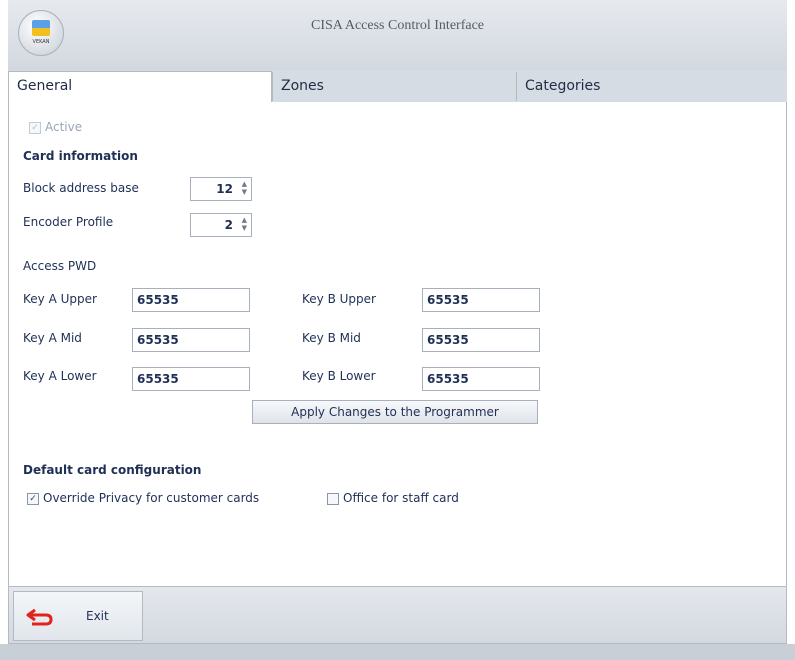 The image size is (795, 660). I want to click on tab-strip: General Zones Categories, so click(397, 86).